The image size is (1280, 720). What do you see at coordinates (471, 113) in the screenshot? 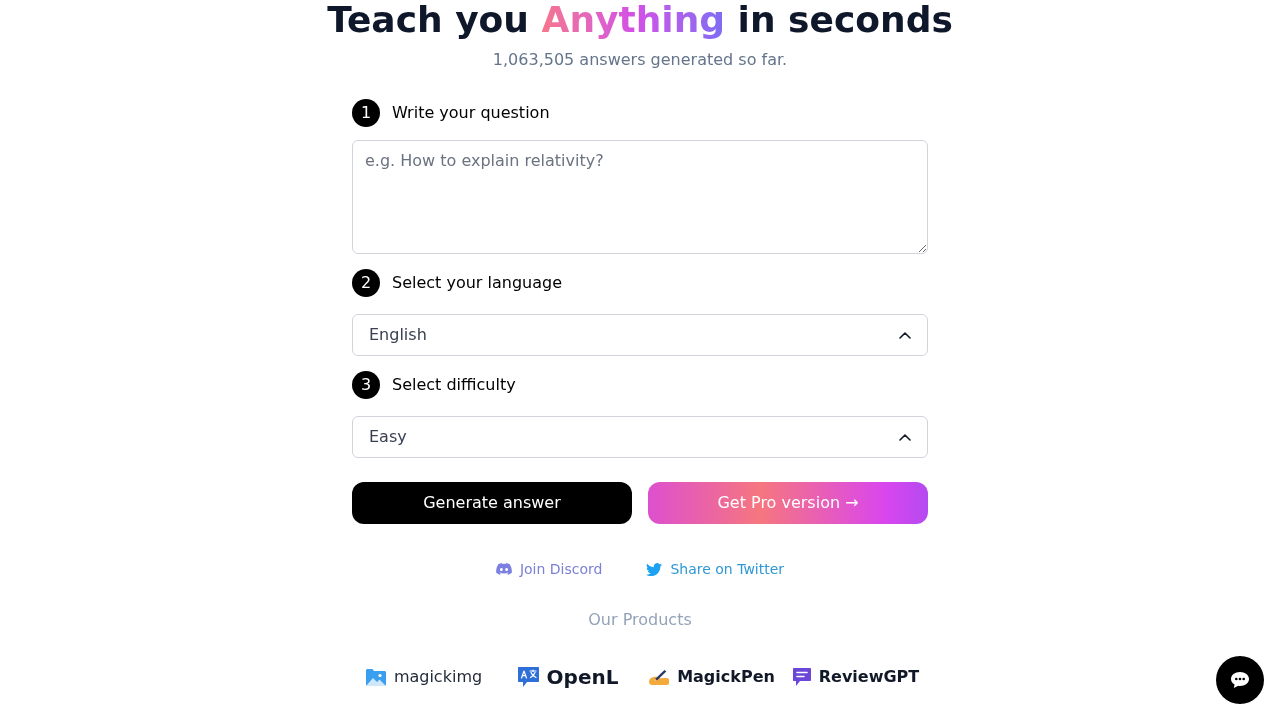
I see `step-label: Write your question` at bounding box center [471, 113].